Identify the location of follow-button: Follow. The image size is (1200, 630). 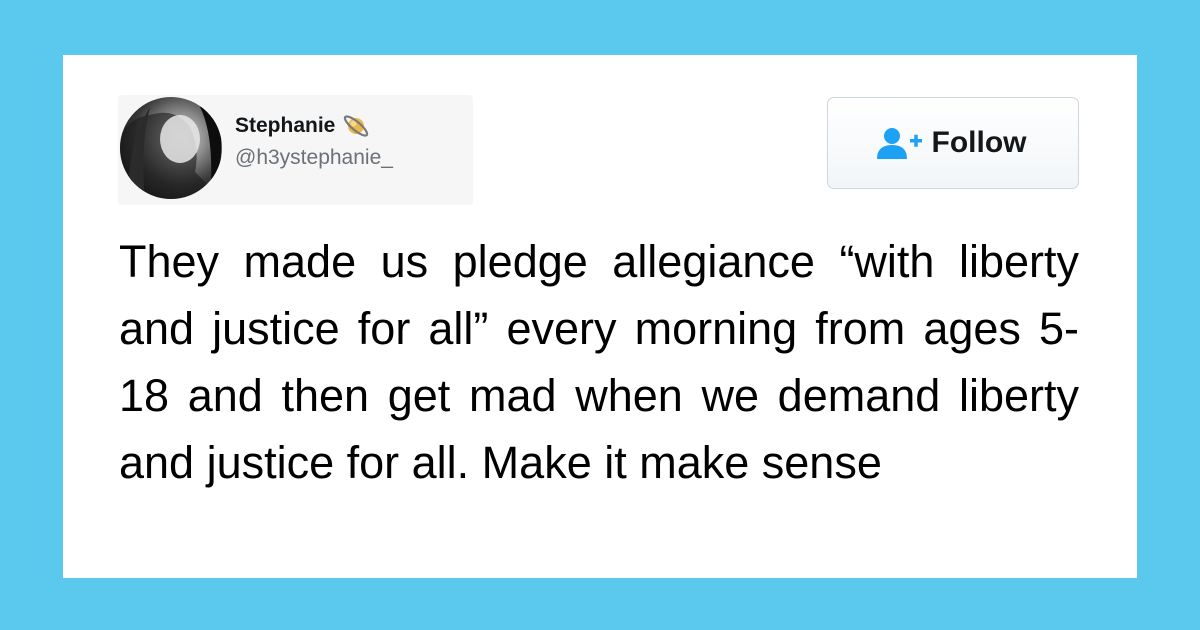
(953, 143).